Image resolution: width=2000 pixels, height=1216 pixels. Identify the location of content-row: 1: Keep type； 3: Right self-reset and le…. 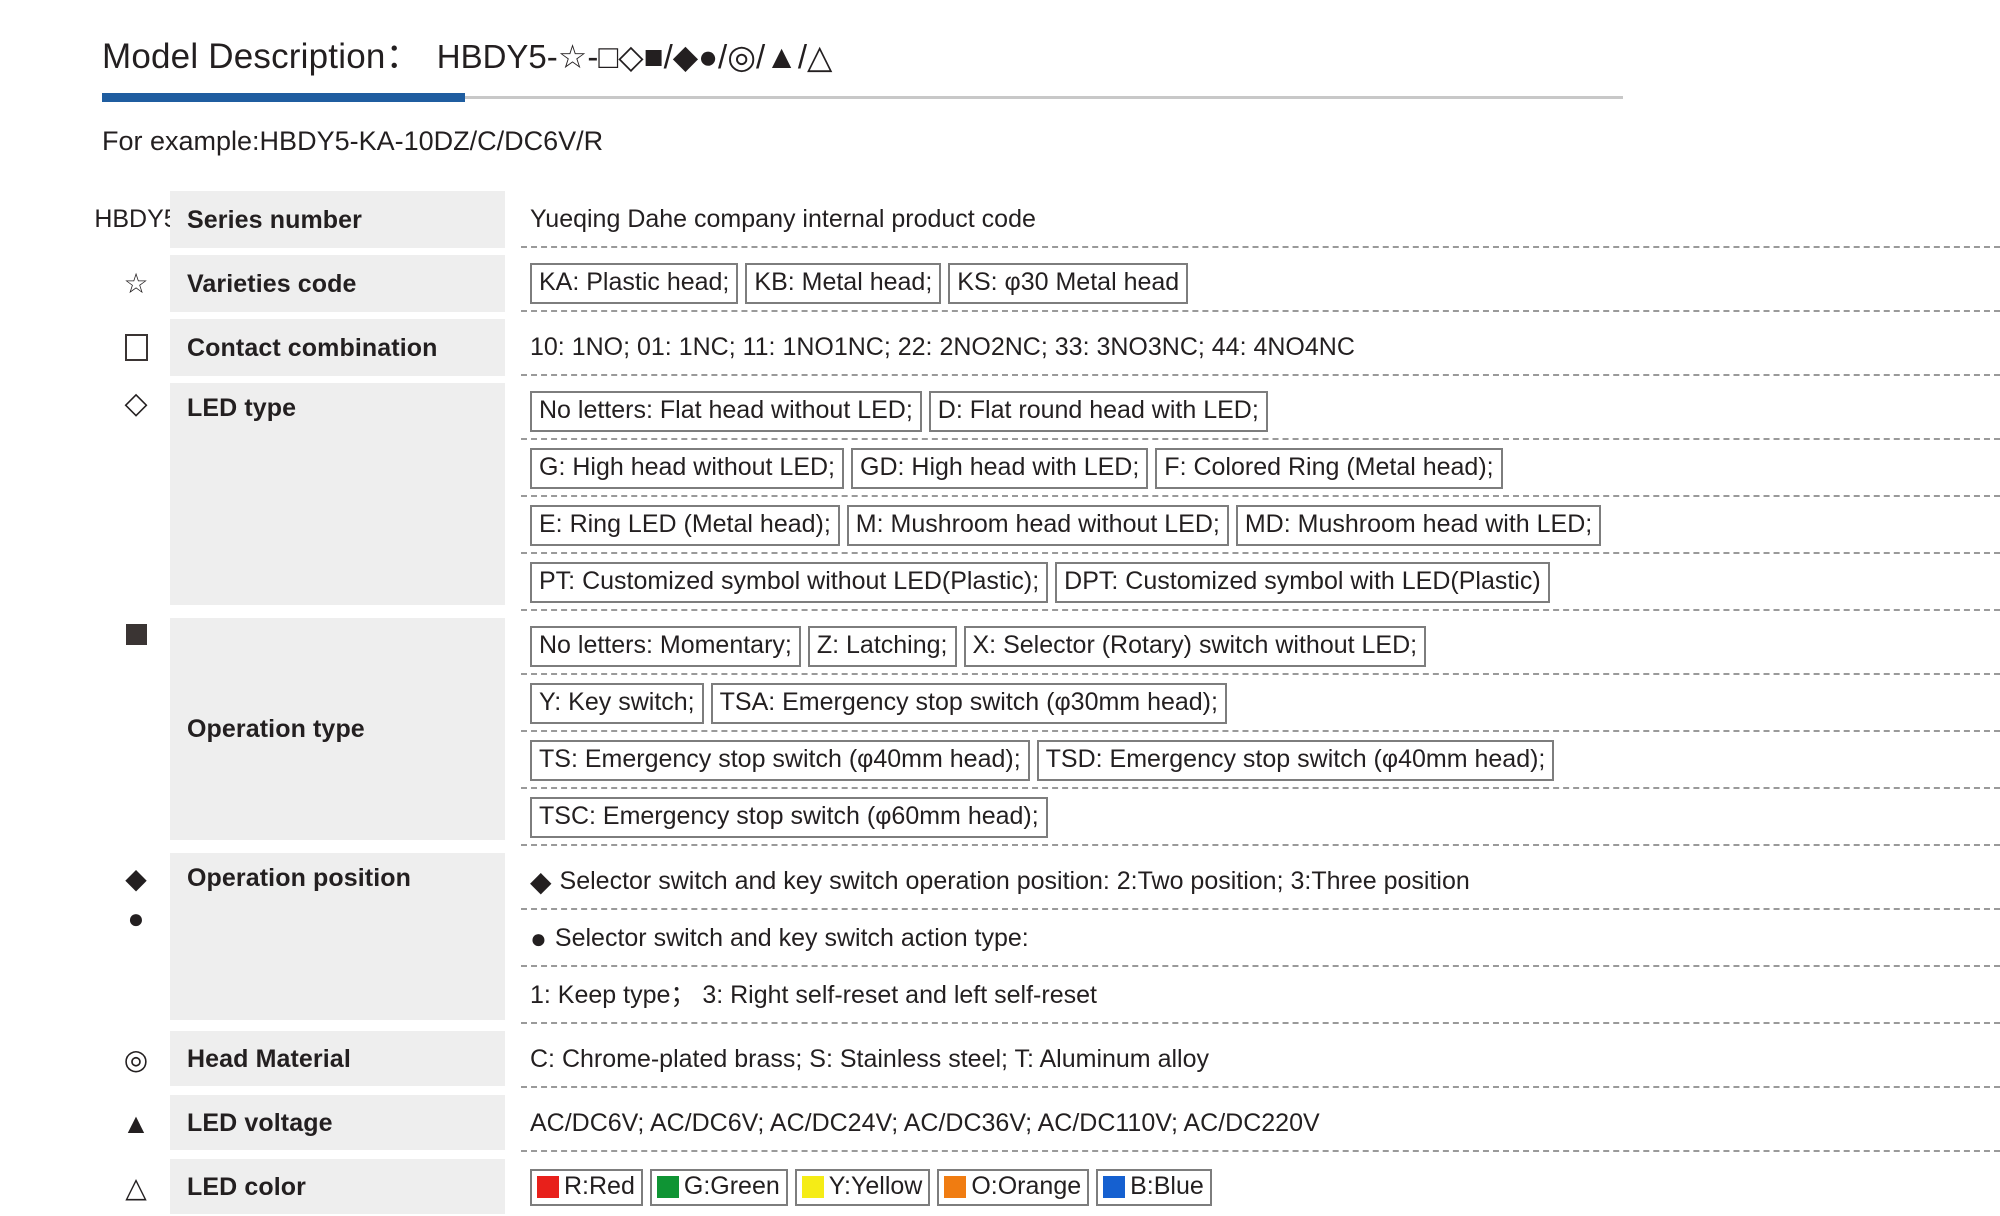
(1260, 995).